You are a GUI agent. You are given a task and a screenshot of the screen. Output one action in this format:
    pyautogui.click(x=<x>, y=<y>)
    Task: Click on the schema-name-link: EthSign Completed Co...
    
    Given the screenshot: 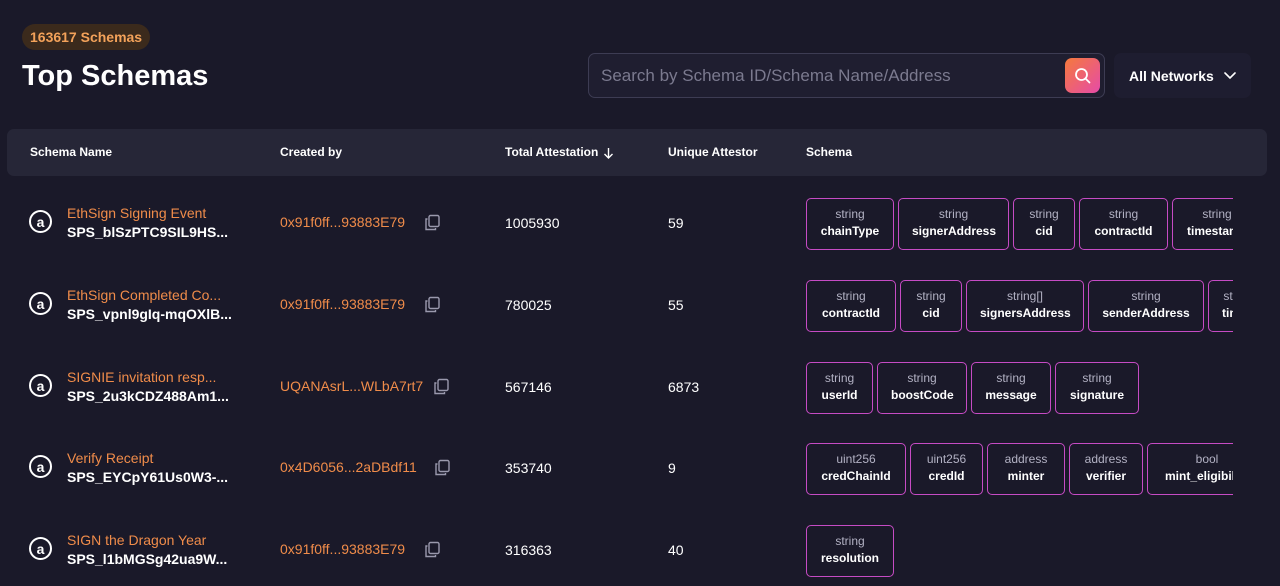 What is the action you would take?
    pyautogui.click(x=152, y=295)
    